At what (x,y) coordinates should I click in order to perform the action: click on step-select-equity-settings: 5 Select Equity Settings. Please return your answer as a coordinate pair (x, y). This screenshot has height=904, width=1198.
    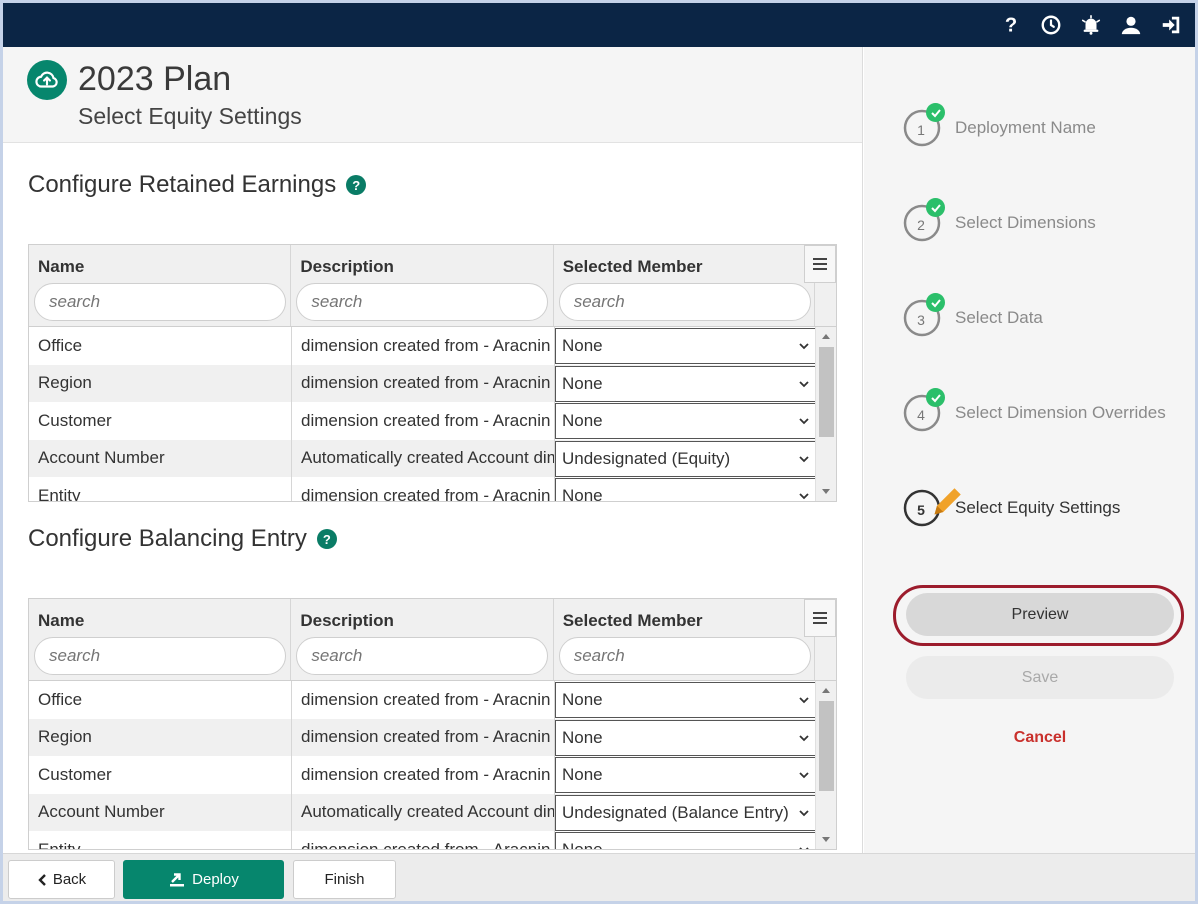
    Looking at the image, I should click on (1011, 508).